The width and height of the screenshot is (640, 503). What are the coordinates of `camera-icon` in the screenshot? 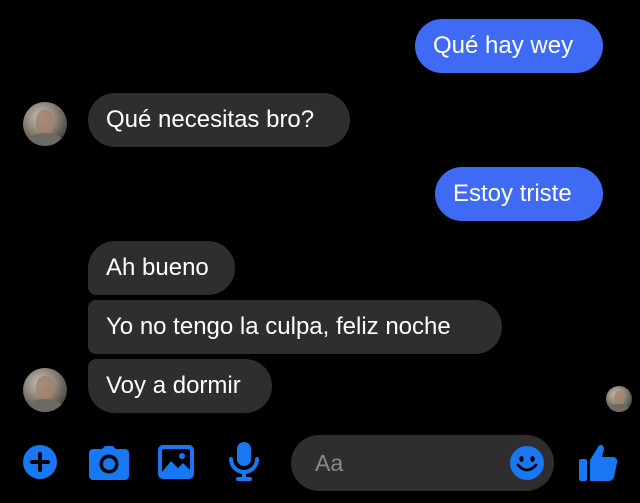 It's located at (109, 463).